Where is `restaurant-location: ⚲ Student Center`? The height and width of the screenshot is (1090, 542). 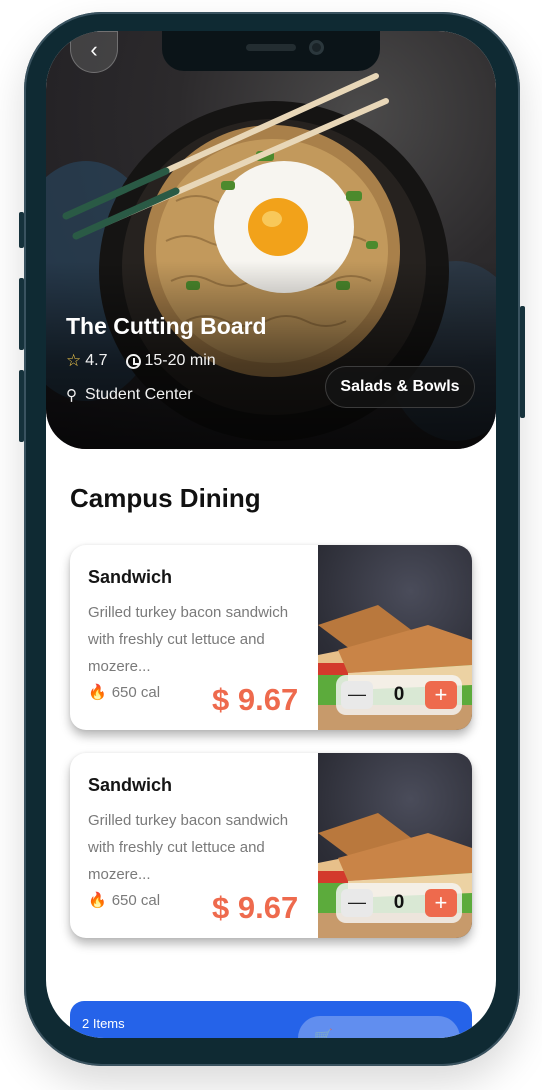 restaurant-location: ⚲ Student Center is located at coordinates (129, 395).